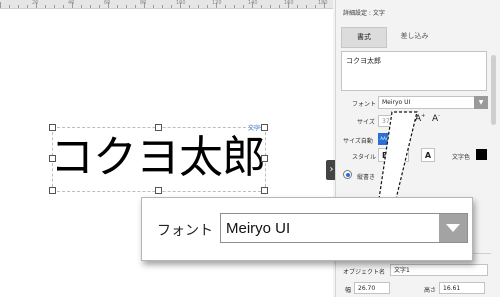  I want to click on height-label: 高さ, so click(430, 290).